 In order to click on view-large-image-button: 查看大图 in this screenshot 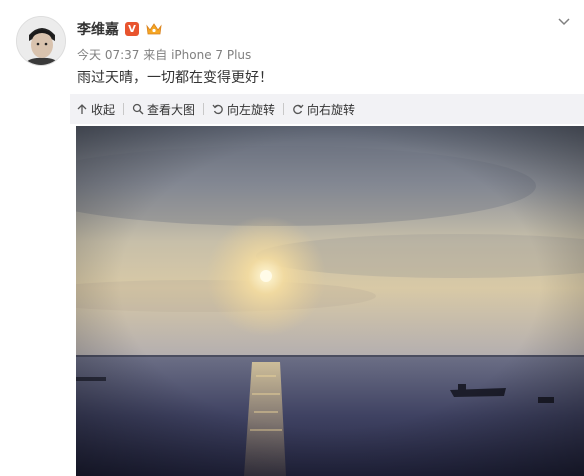, I will do `click(163, 109)`.